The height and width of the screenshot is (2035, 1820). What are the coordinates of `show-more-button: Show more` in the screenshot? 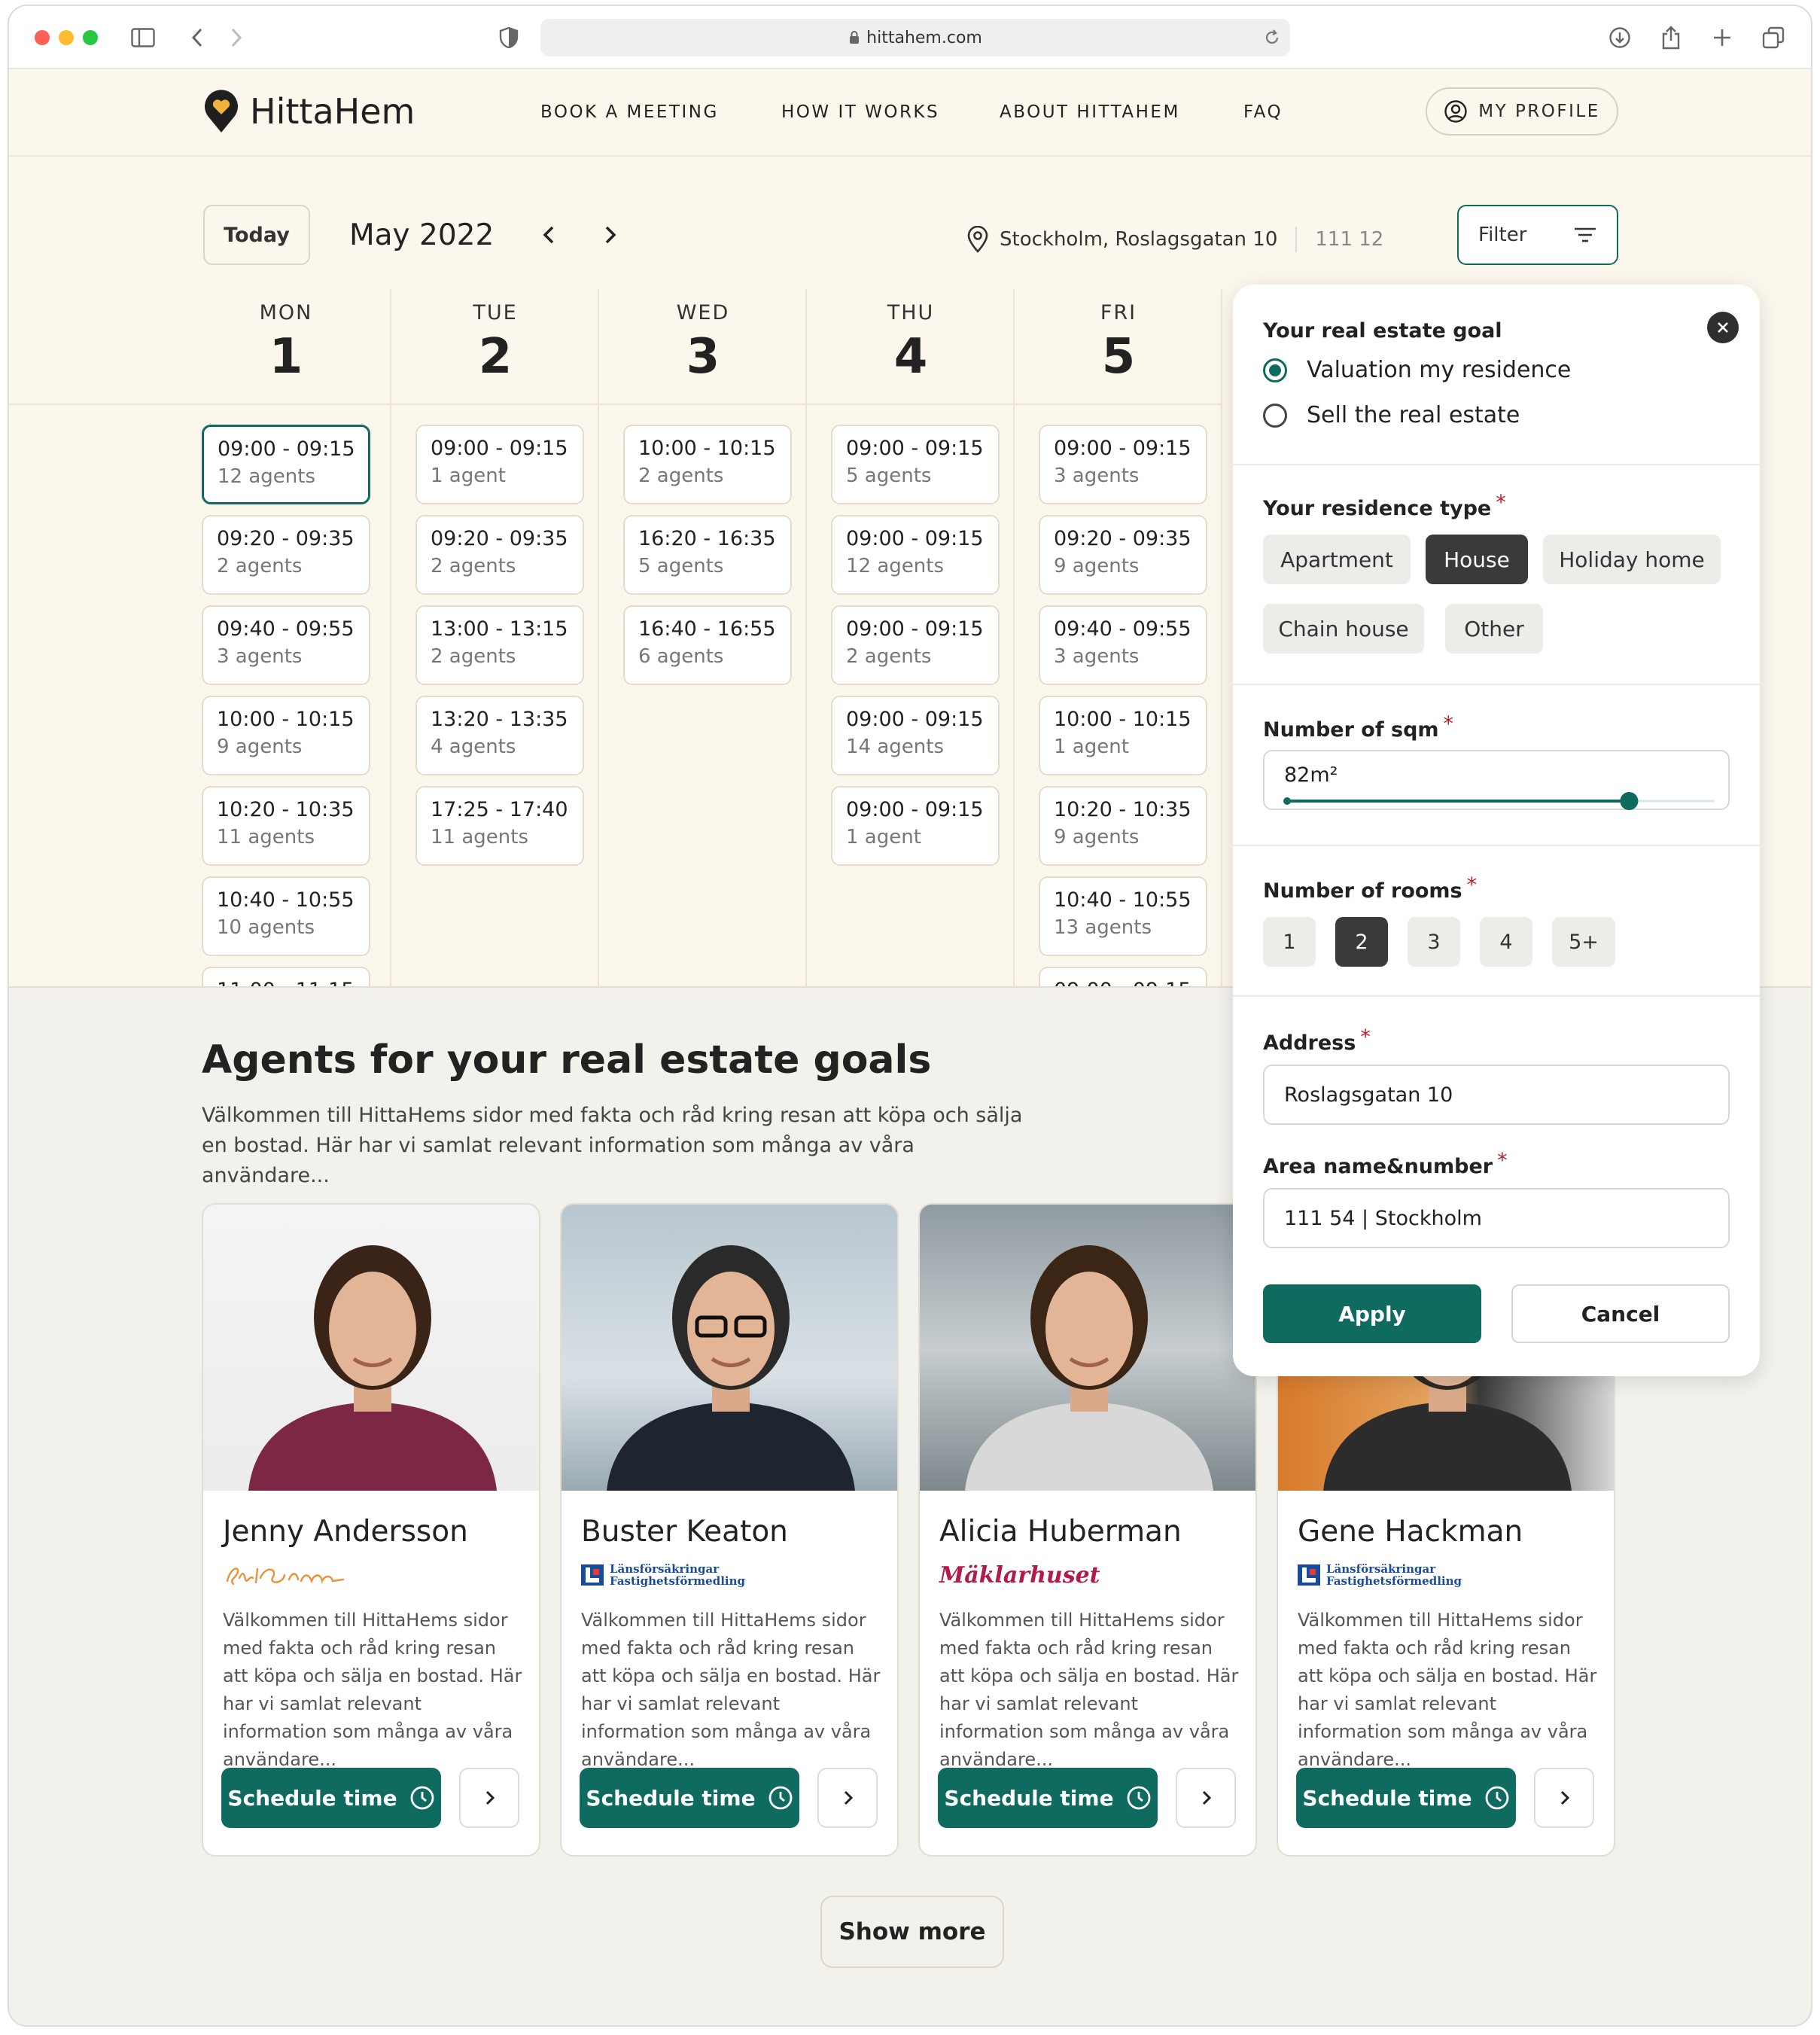 It's located at (912, 1932).